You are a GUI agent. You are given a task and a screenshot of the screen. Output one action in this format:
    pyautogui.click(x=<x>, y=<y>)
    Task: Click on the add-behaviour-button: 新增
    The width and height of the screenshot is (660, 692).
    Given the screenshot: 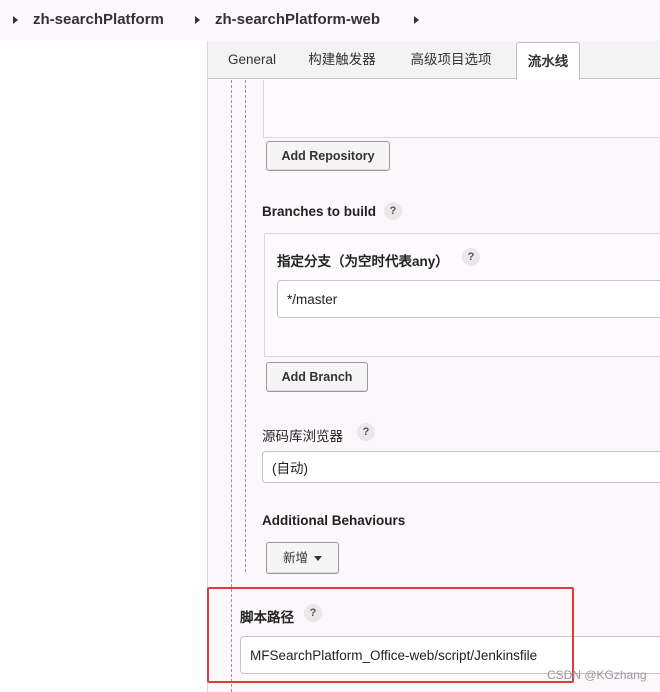 What is the action you would take?
    pyautogui.click(x=302, y=558)
    